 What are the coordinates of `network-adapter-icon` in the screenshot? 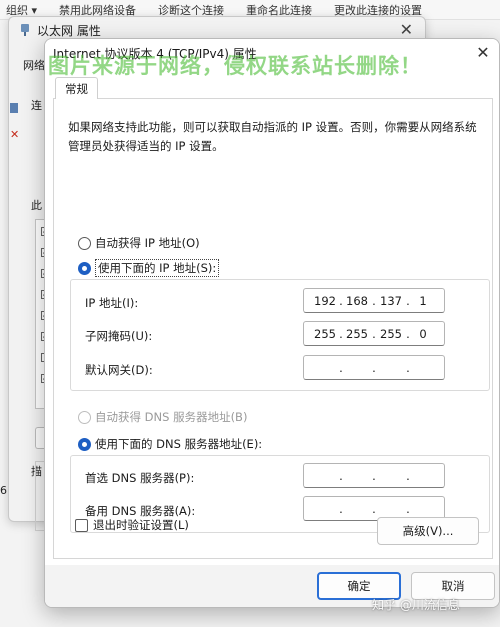 It's located at (25, 30).